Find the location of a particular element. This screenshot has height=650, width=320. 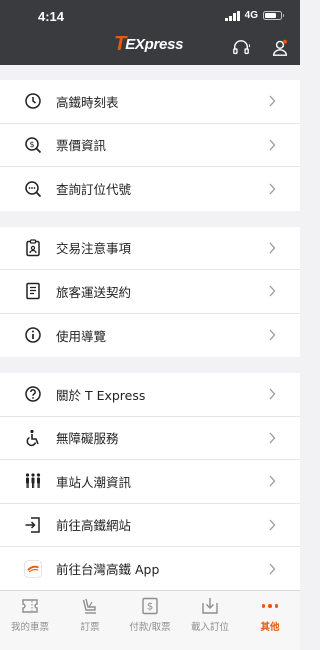

more-icon is located at coordinates (270, 606).